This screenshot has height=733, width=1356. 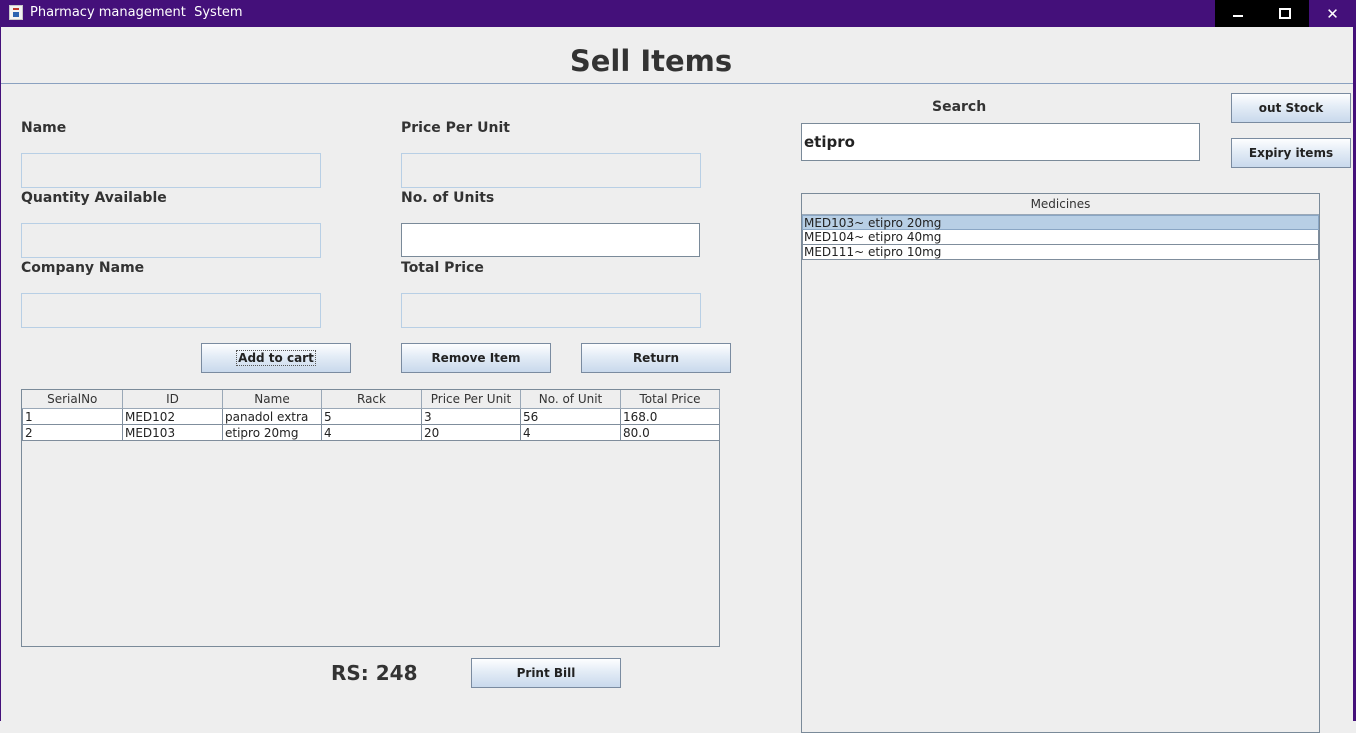 I want to click on cell-serialno: 2, so click(x=72, y=432).